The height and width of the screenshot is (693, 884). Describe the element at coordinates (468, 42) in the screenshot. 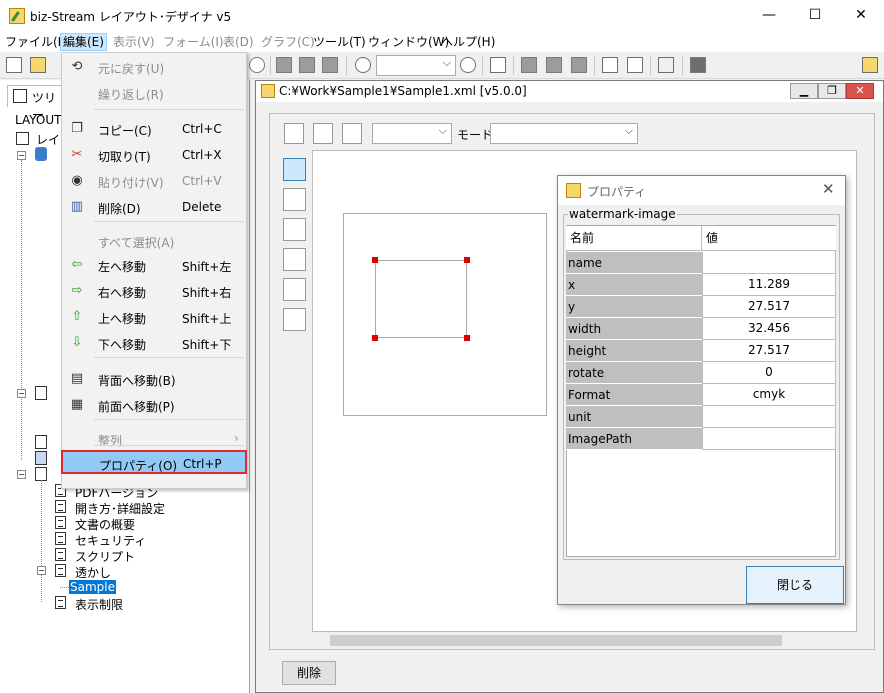

I see `menu-help: ヘルプ(H)` at that location.